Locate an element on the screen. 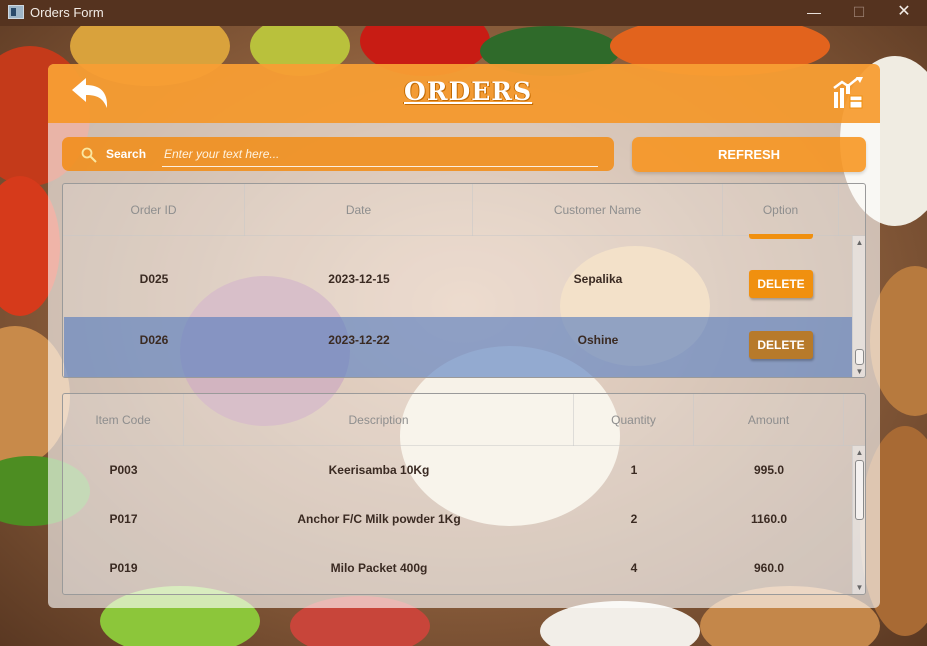 The width and height of the screenshot is (927, 646). app-icon is located at coordinates (16, 12).